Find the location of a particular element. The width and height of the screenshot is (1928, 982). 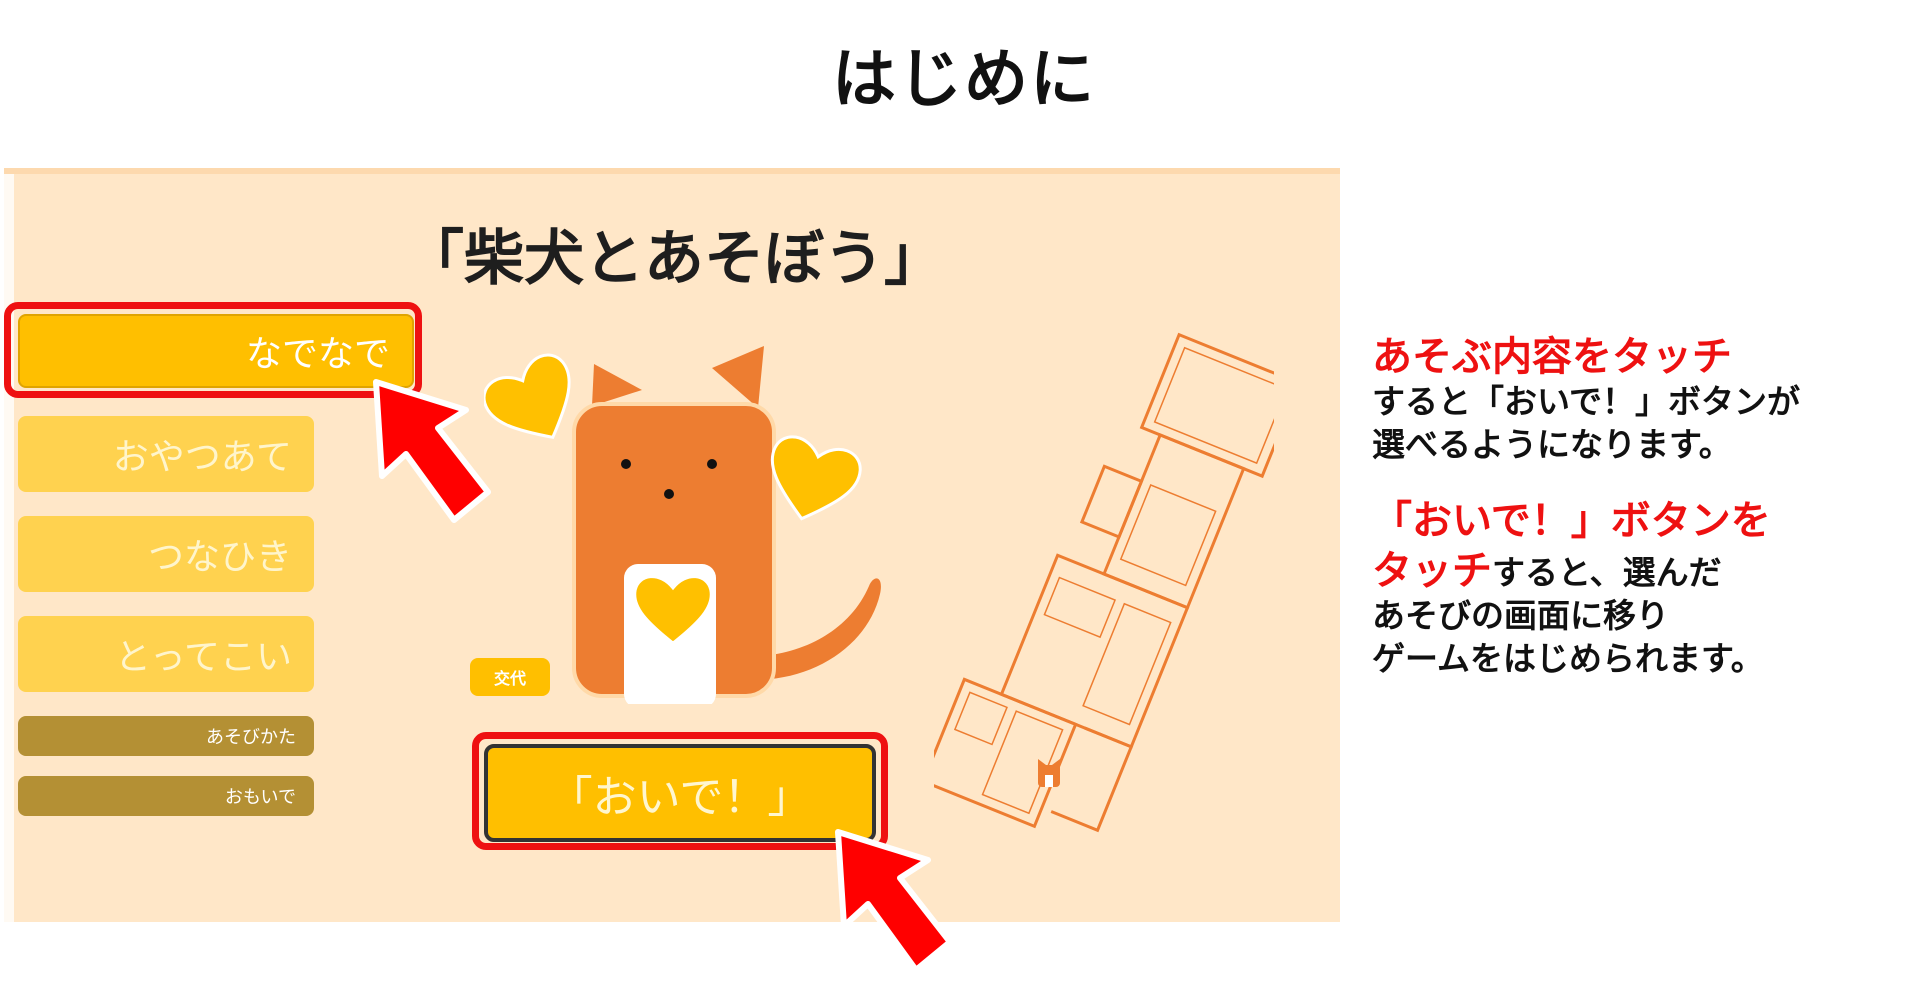

menu-button-label: おもいで is located at coordinates (260, 797).